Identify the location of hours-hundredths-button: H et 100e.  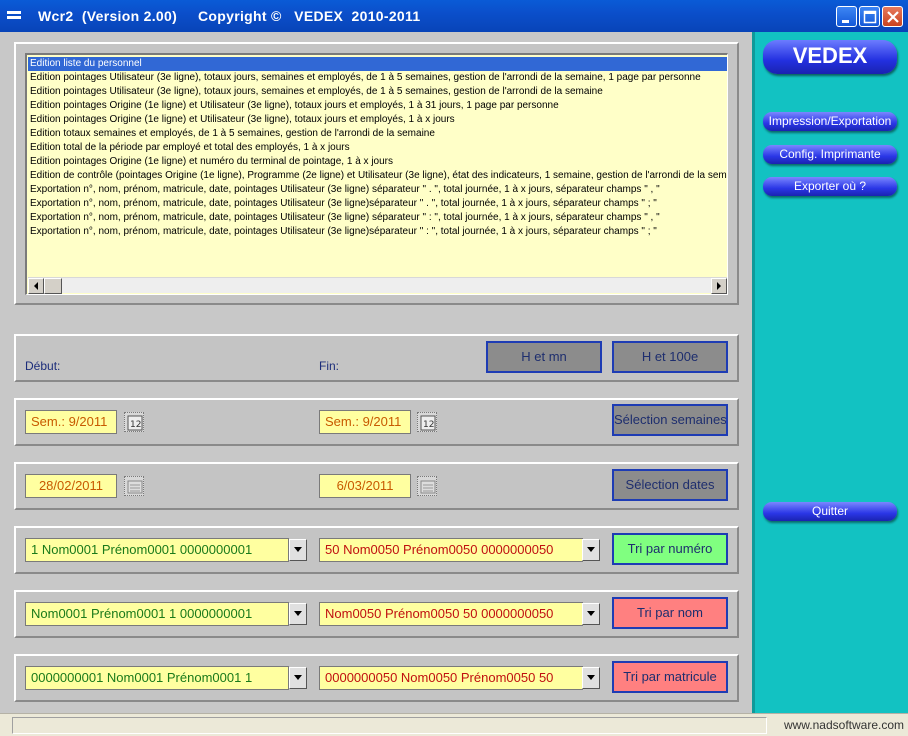
(670, 357).